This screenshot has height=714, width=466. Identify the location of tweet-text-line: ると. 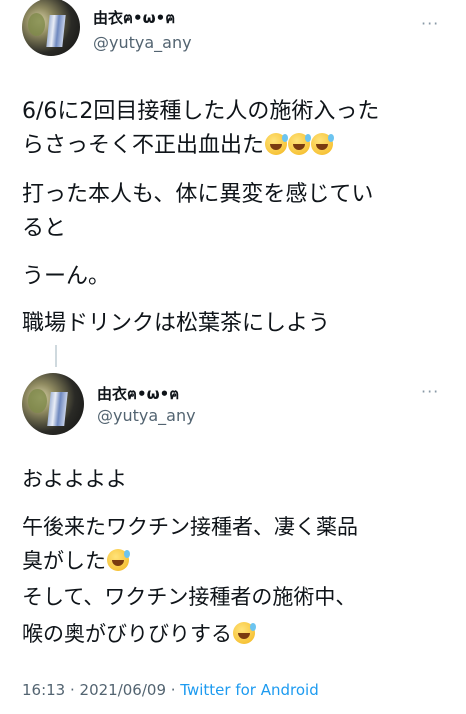
(44, 228).